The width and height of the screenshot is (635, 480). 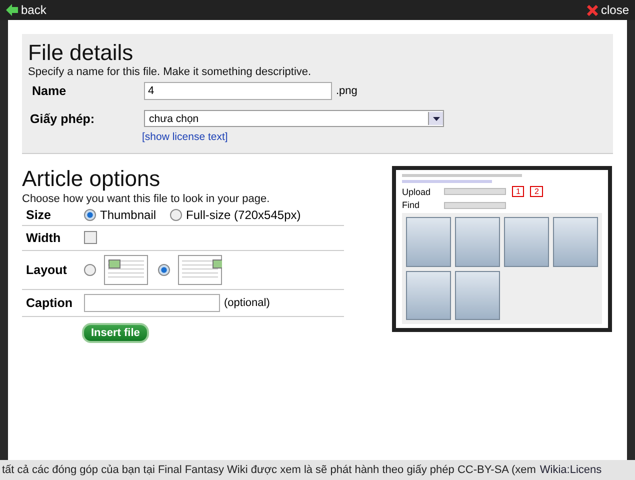 I want to click on field-label: Giấy phép:, so click(x=62, y=119).